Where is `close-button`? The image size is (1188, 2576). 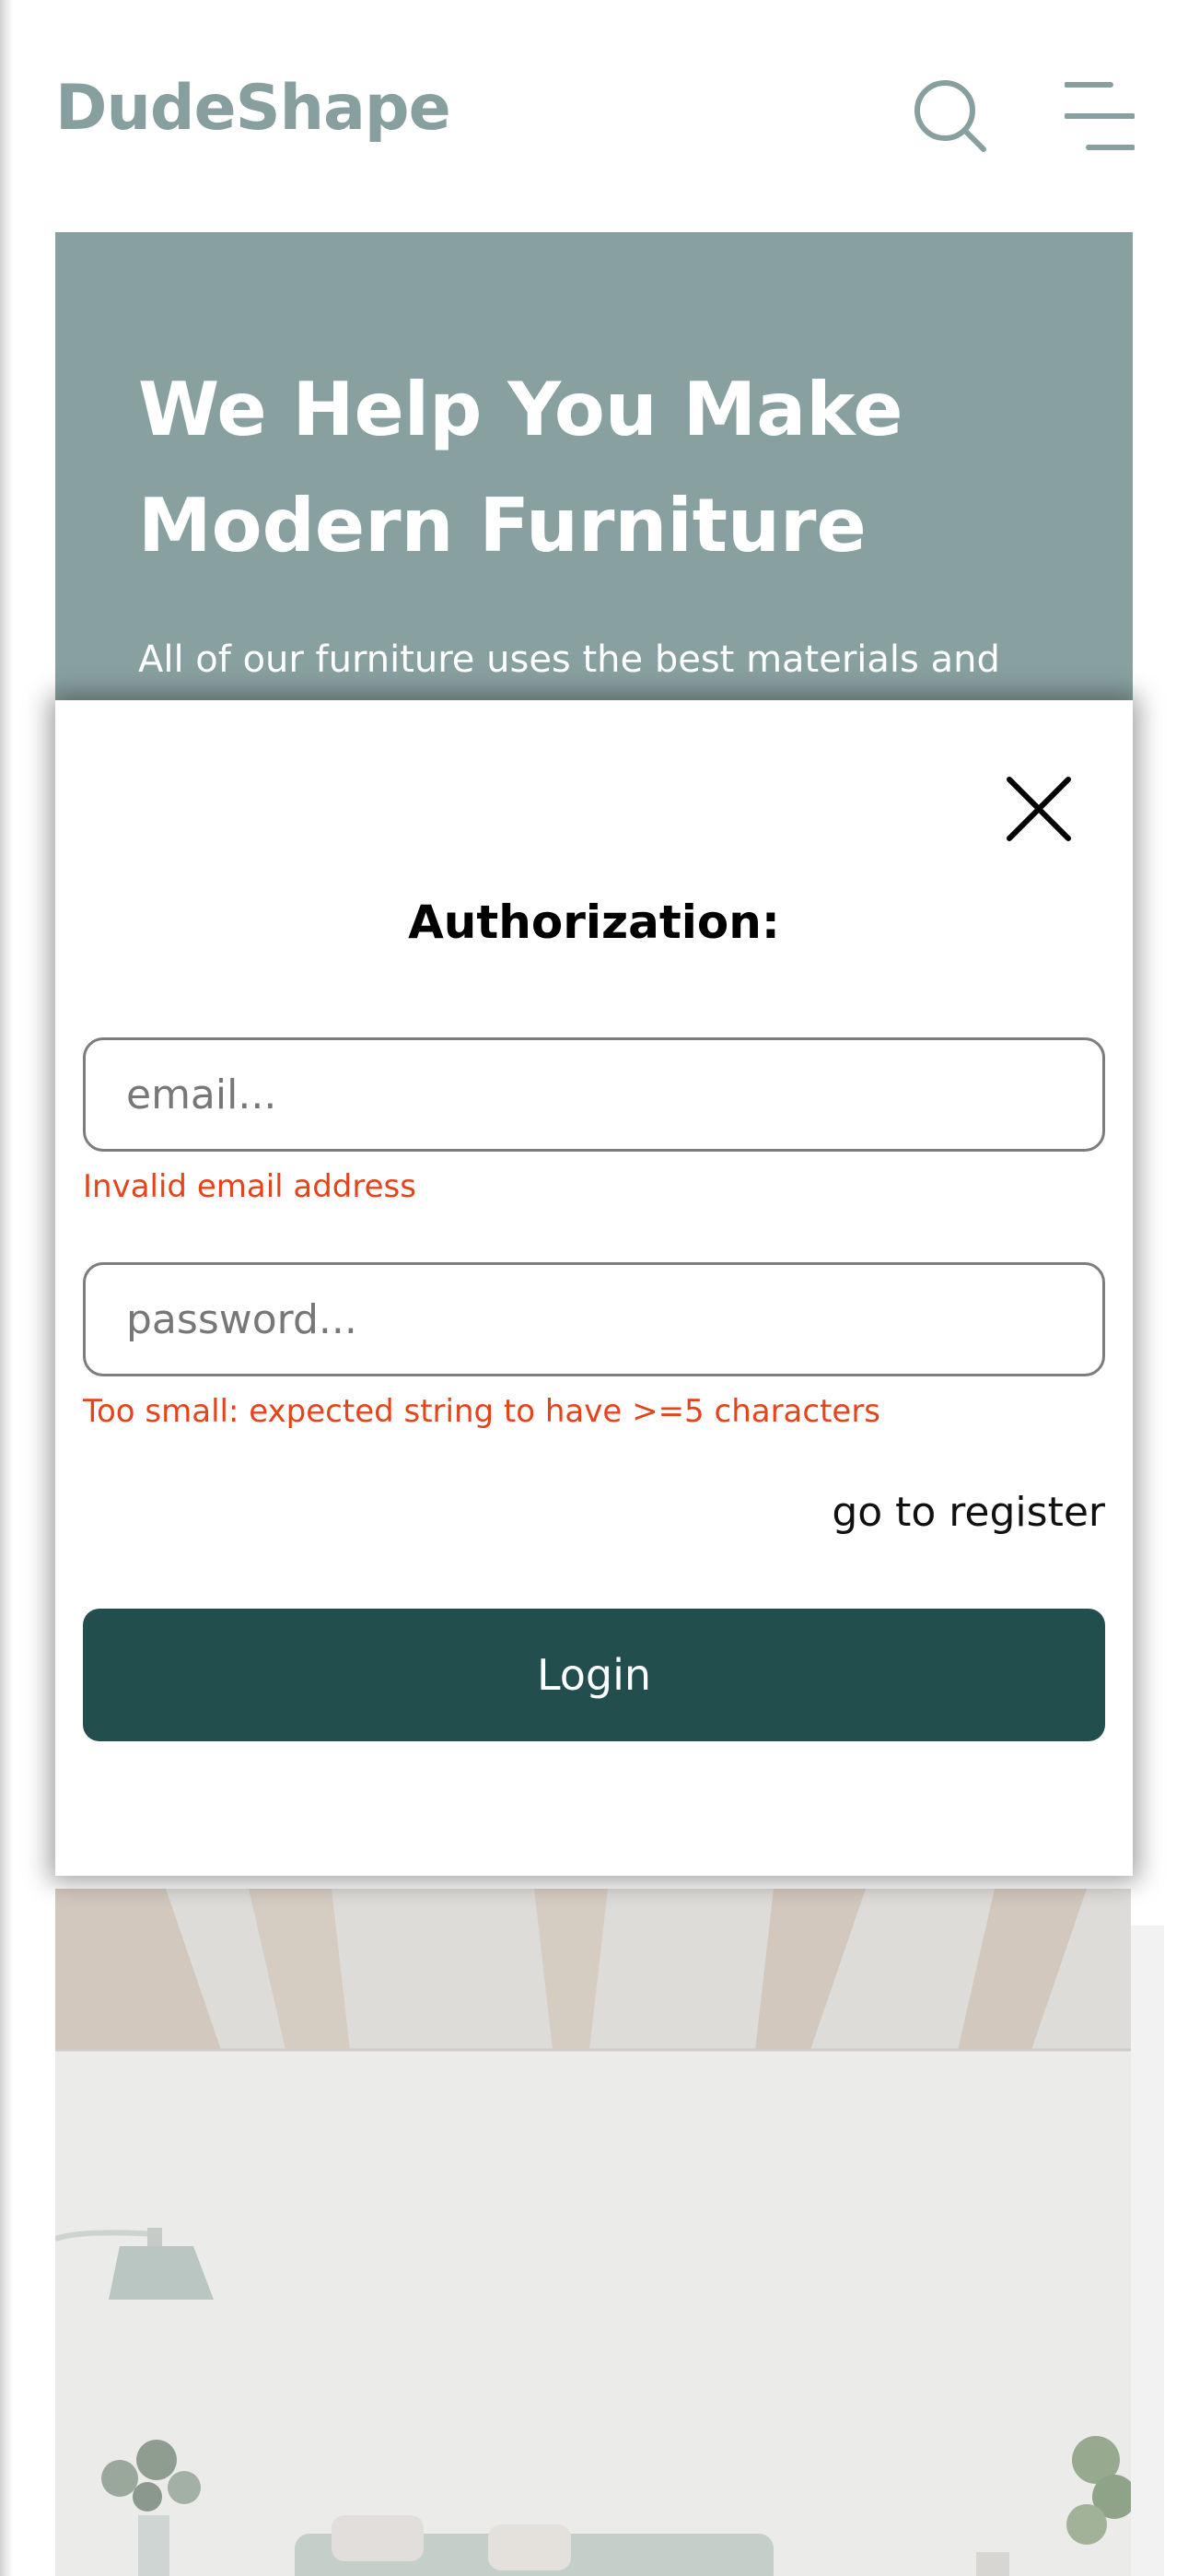 close-button is located at coordinates (1039, 809).